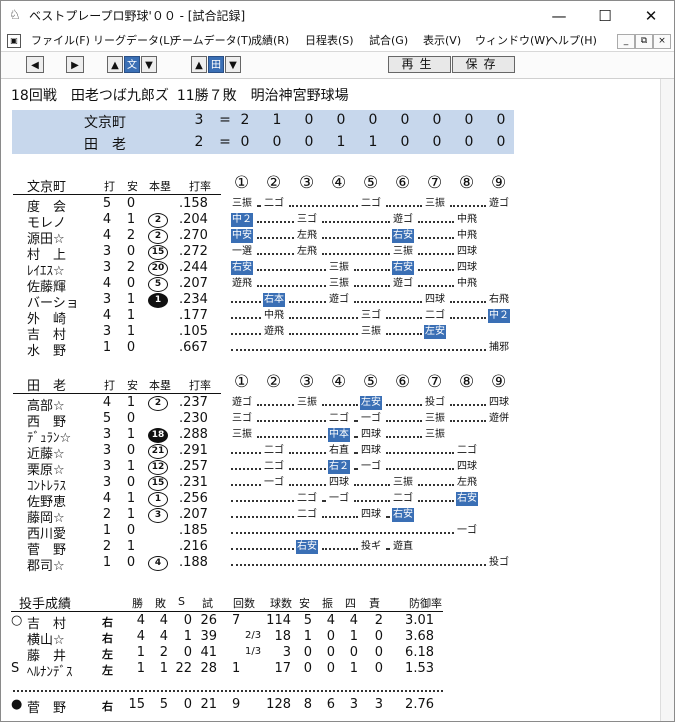 The width and height of the screenshot is (675, 722). What do you see at coordinates (442, 41) in the screenshot?
I see `menu-item: 表示(V)` at bounding box center [442, 41].